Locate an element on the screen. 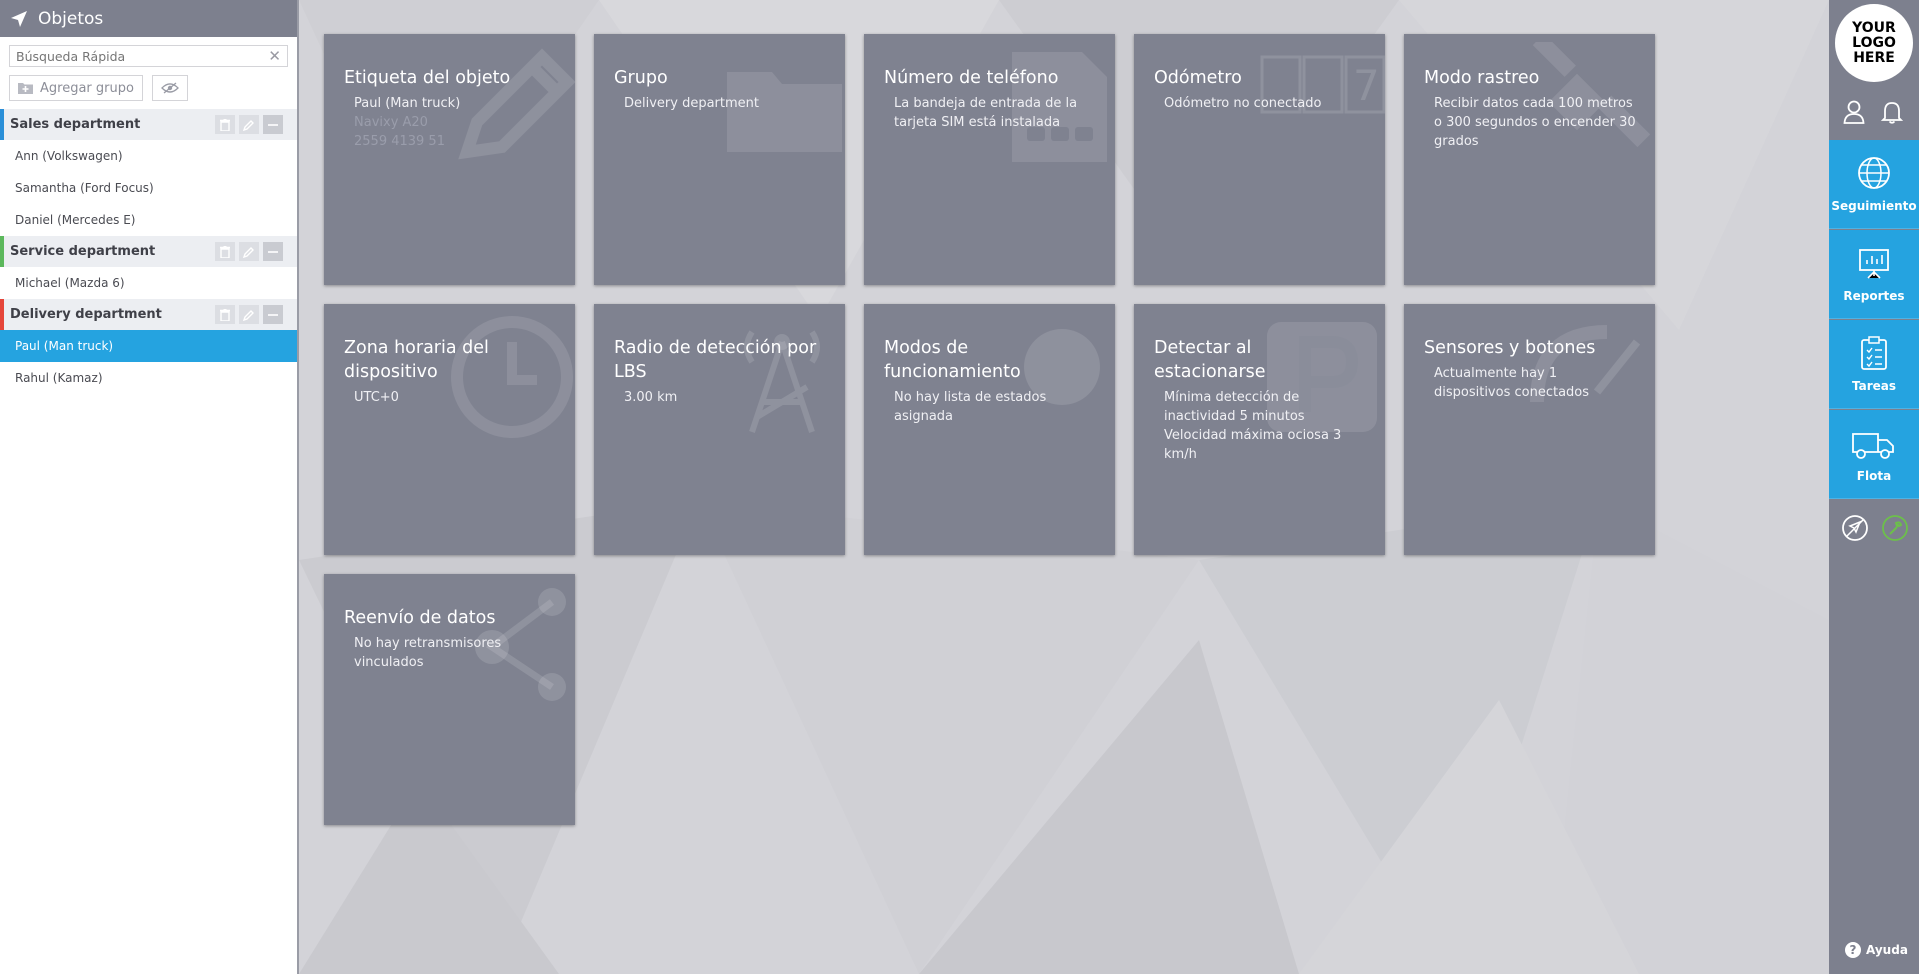 This screenshot has height=974, width=1919. rail-nav-label: Tareas is located at coordinates (1874, 385).